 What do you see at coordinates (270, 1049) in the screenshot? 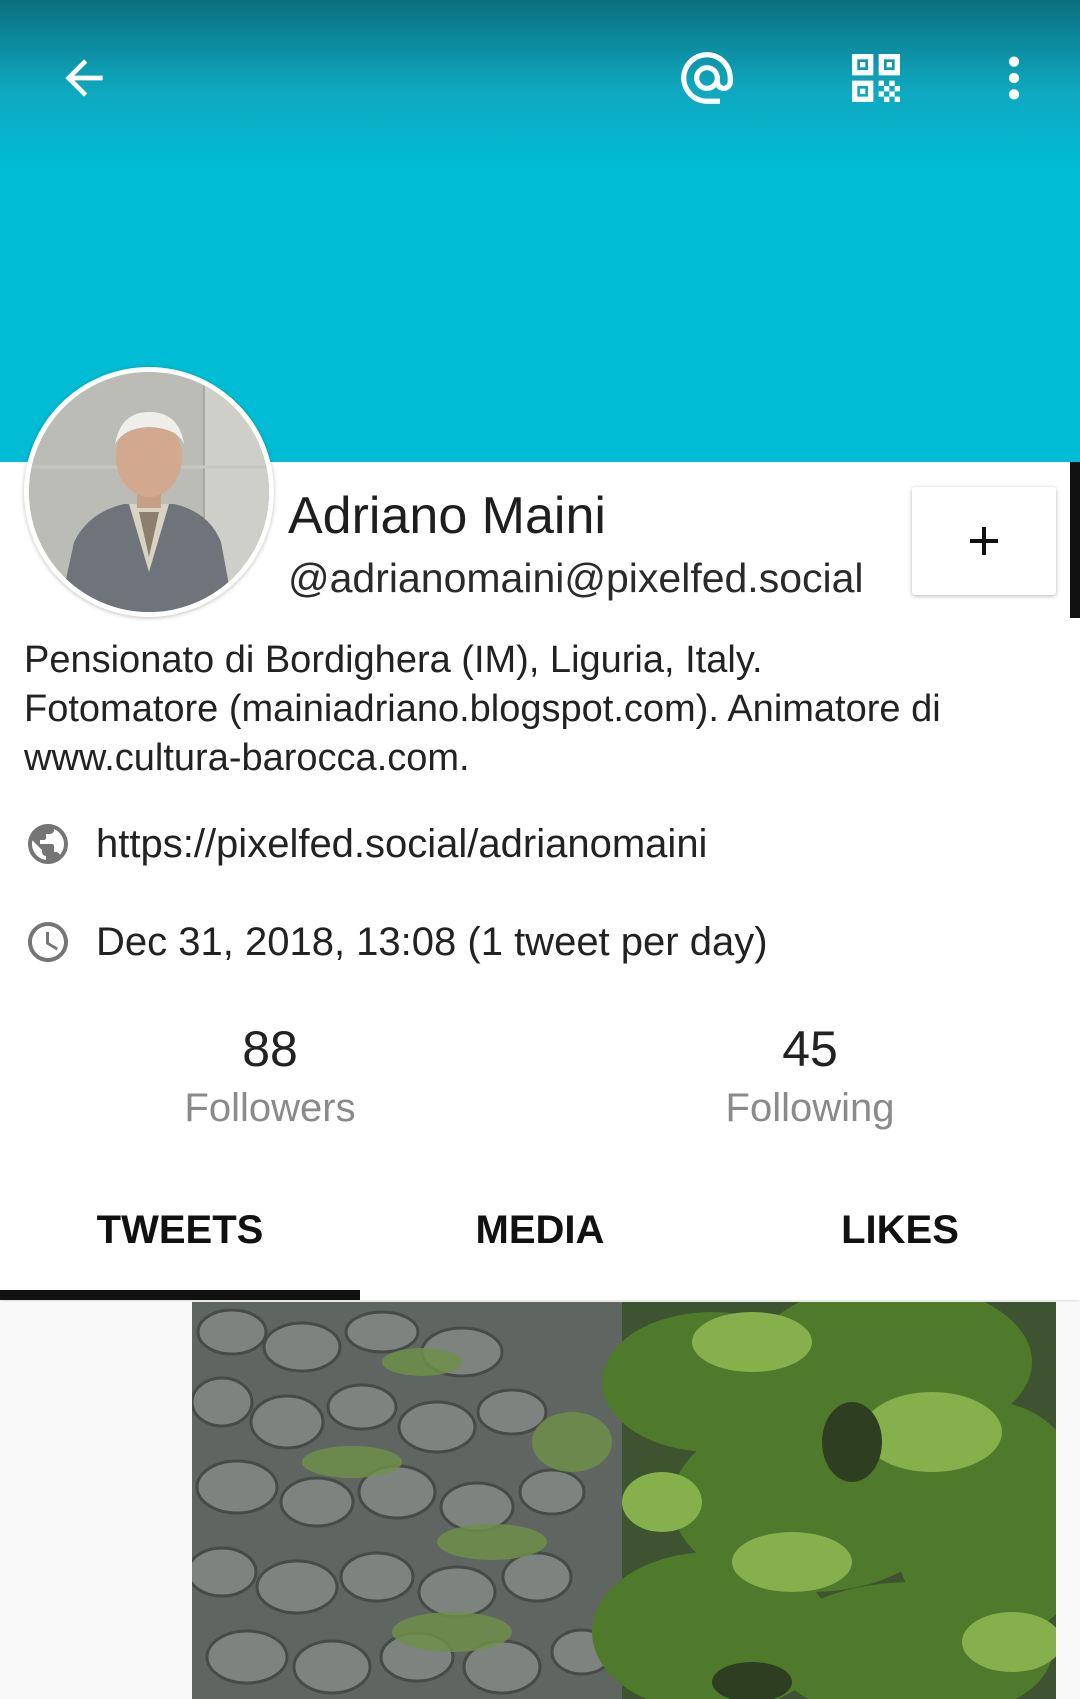
I see `followers-count: 88` at bounding box center [270, 1049].